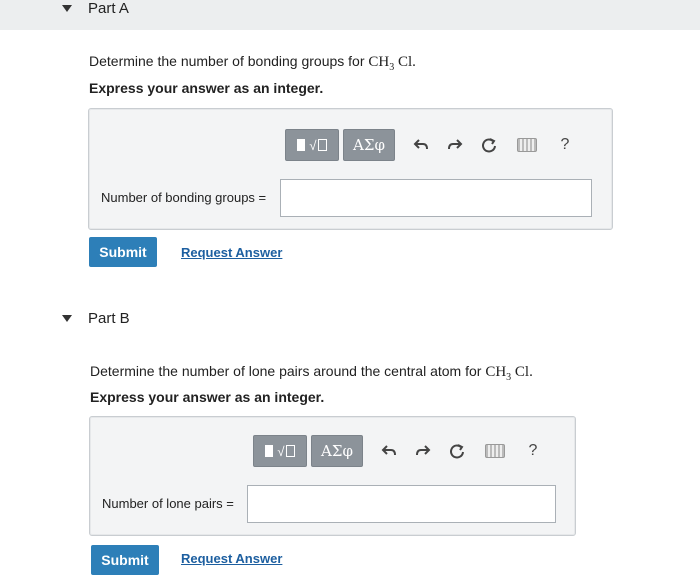 The width and height of the screenshot is (700, 576). What do you see at coordinates (109, 318) in the screenshot?
I see `part-b-title: Part B` at bounding box center [109, 318].